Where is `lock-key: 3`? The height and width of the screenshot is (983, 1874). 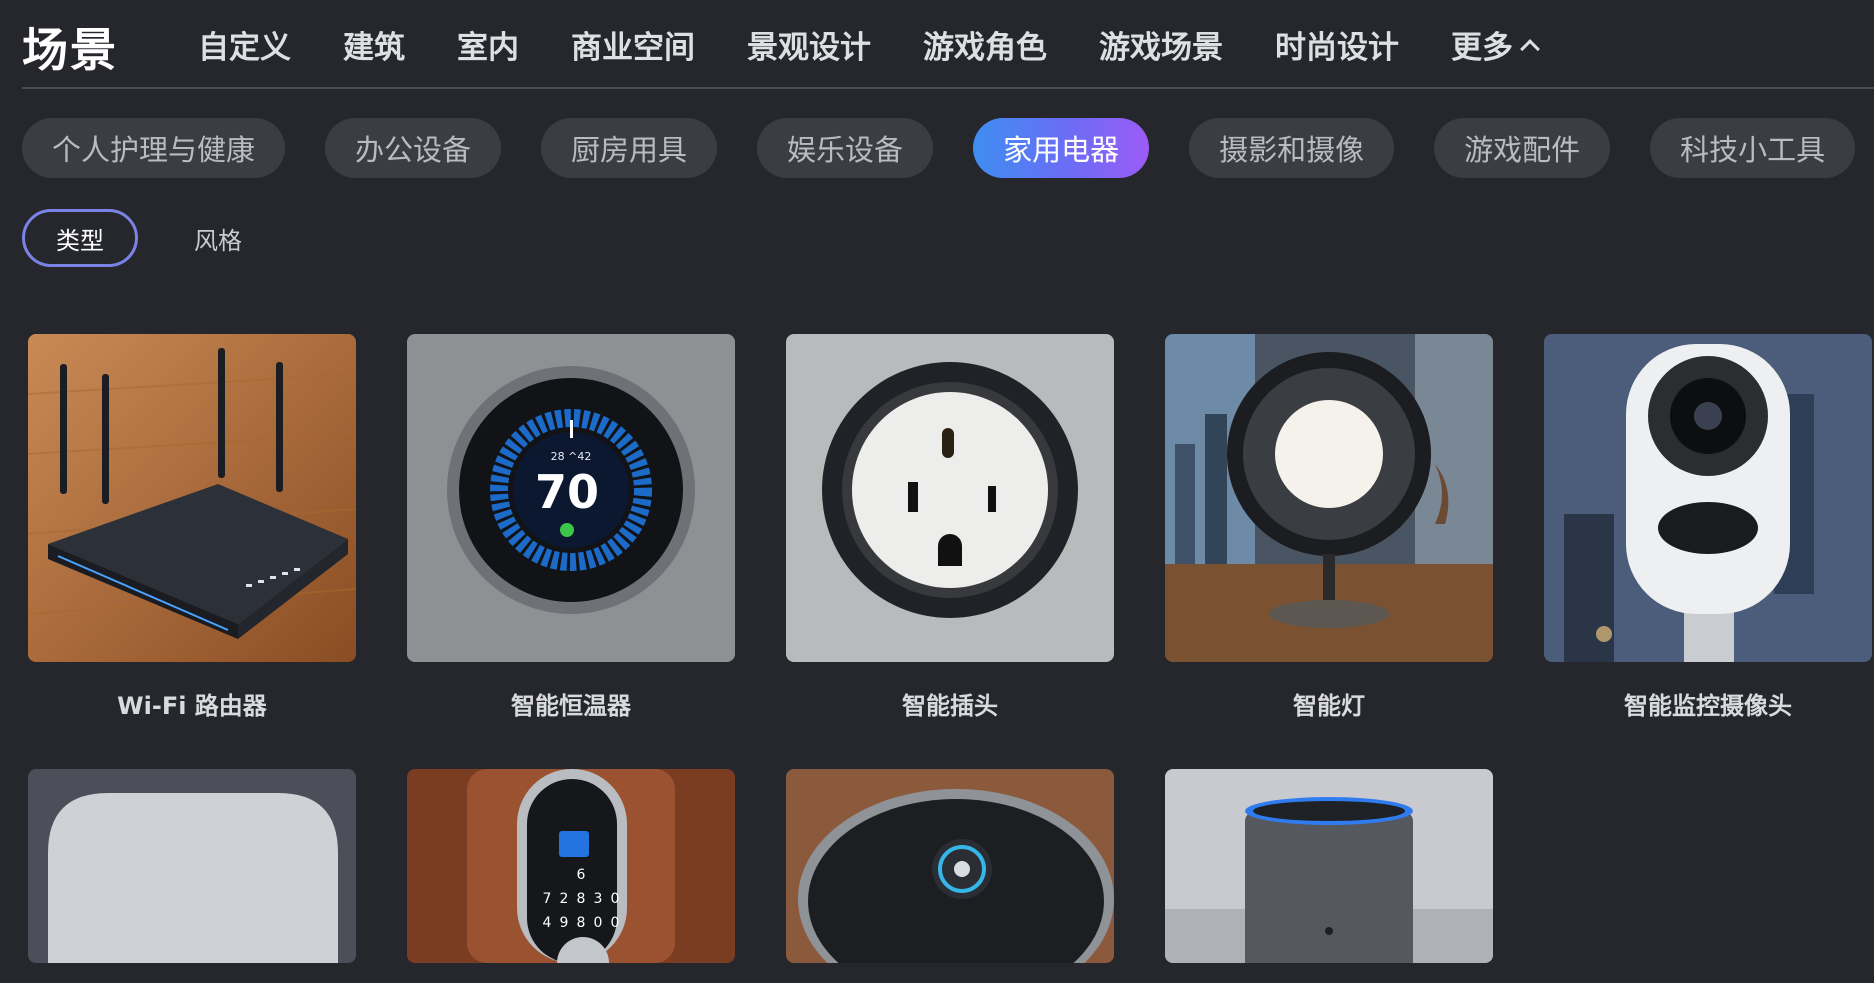 lock-key: 3 is located at coordinates (598, 899).